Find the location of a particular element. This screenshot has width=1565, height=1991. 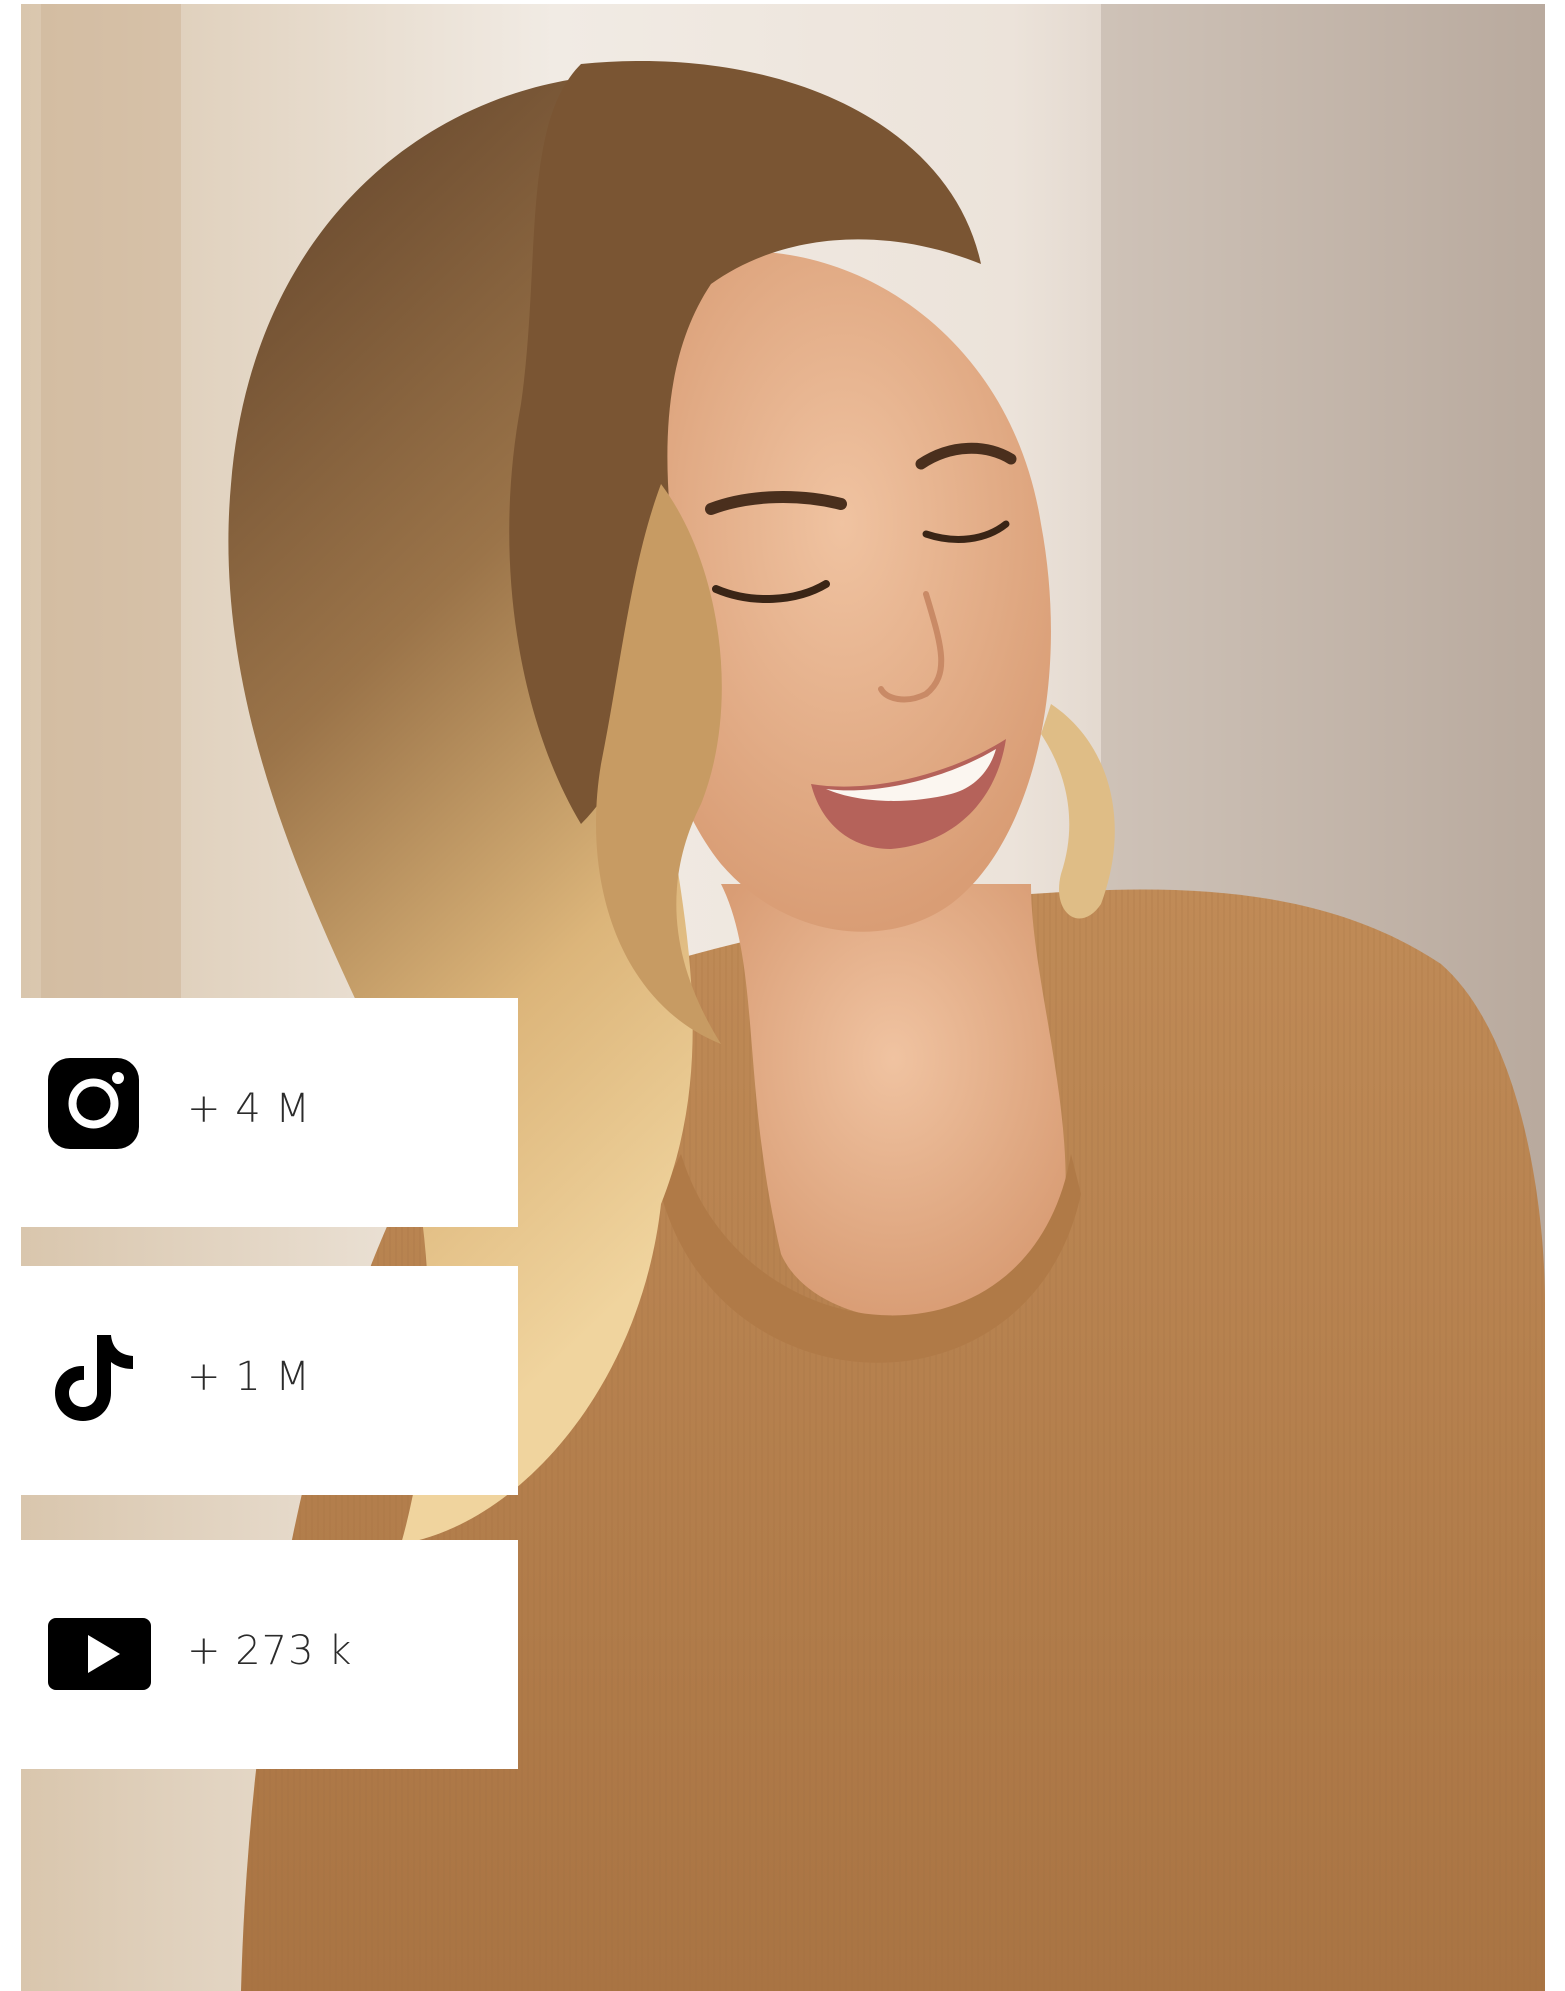

youtube-stat-card: + 273 k is located at coordinates (269, 1654).